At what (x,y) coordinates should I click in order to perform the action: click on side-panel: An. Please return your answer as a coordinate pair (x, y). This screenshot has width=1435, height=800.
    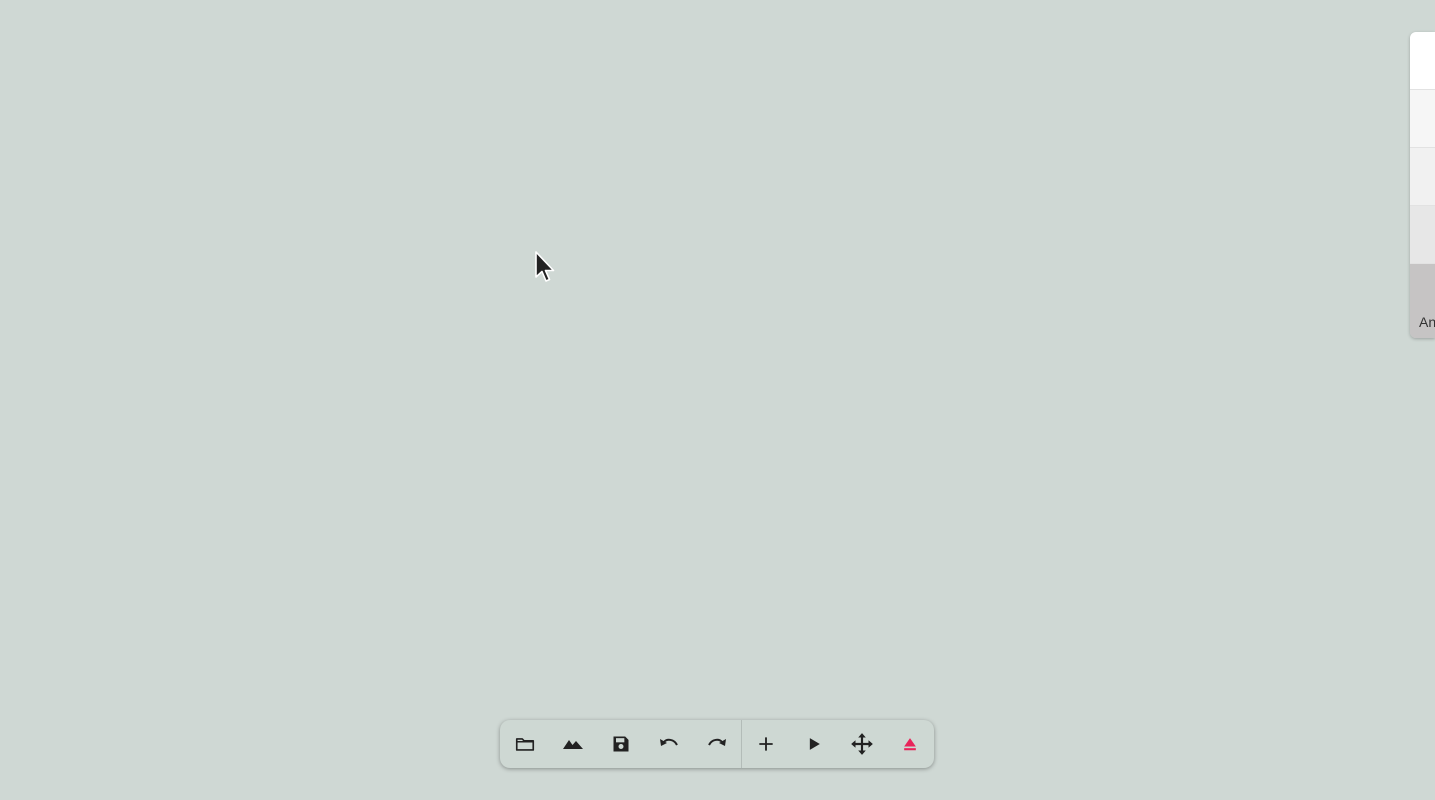
    Looking at the image, I should click on (1422, 185).